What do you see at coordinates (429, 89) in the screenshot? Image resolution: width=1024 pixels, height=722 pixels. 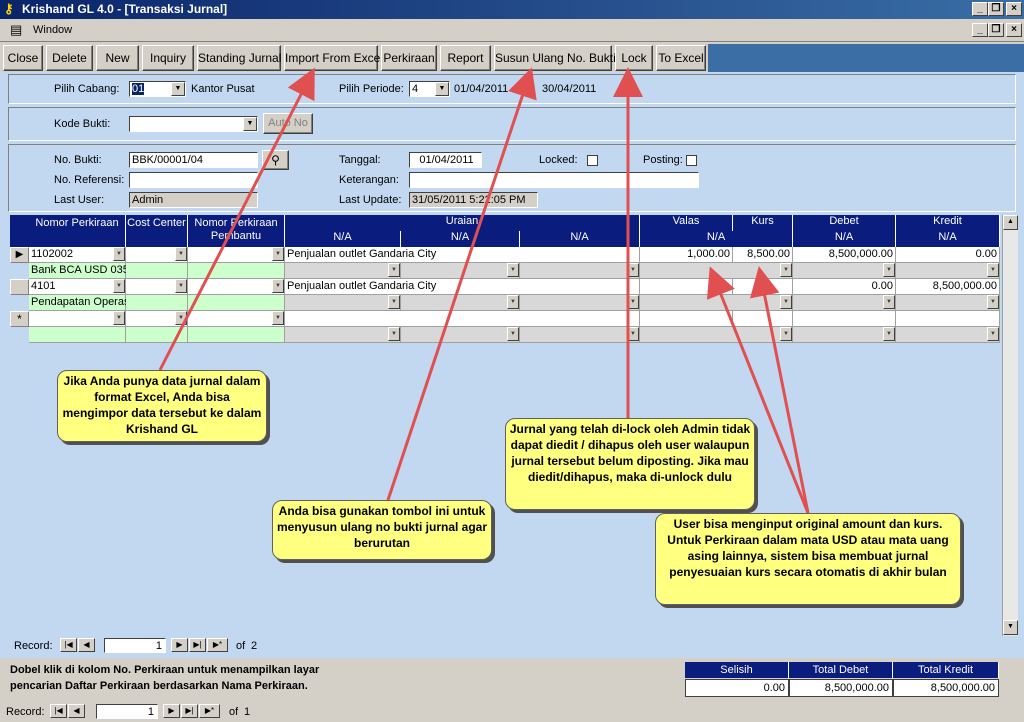 I see `periode-select: 4 ▼` at bounding box center [429, 89].